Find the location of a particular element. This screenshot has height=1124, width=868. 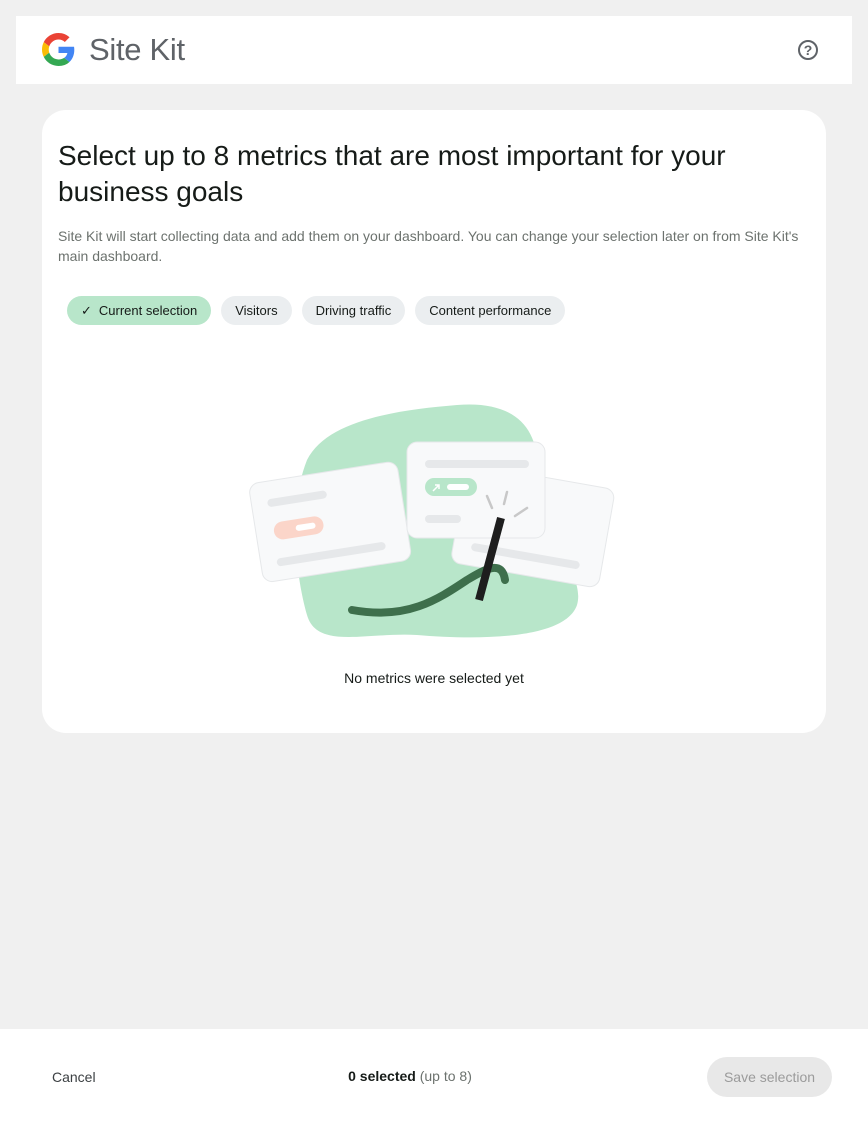

check-icon: ✓ is located at coordinates (86, 310).